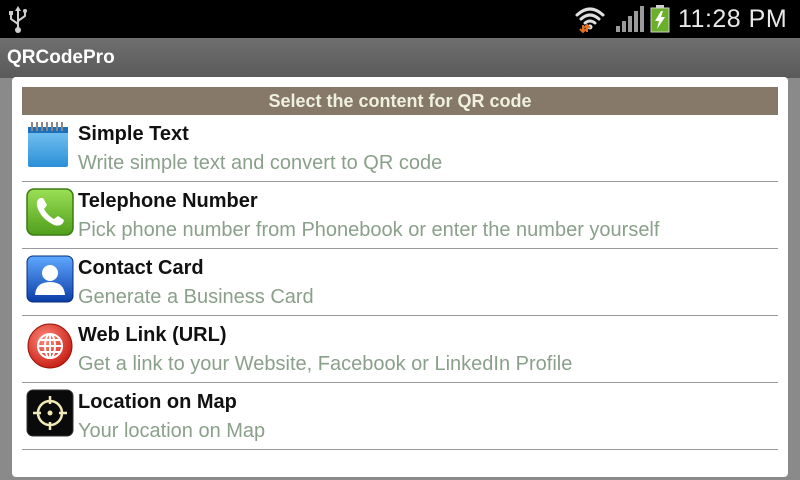 This screenshot has width=800, height=480. Describe the element at coordinates (50, 413) in the screenshot. I see `map-target-icon` at that location.